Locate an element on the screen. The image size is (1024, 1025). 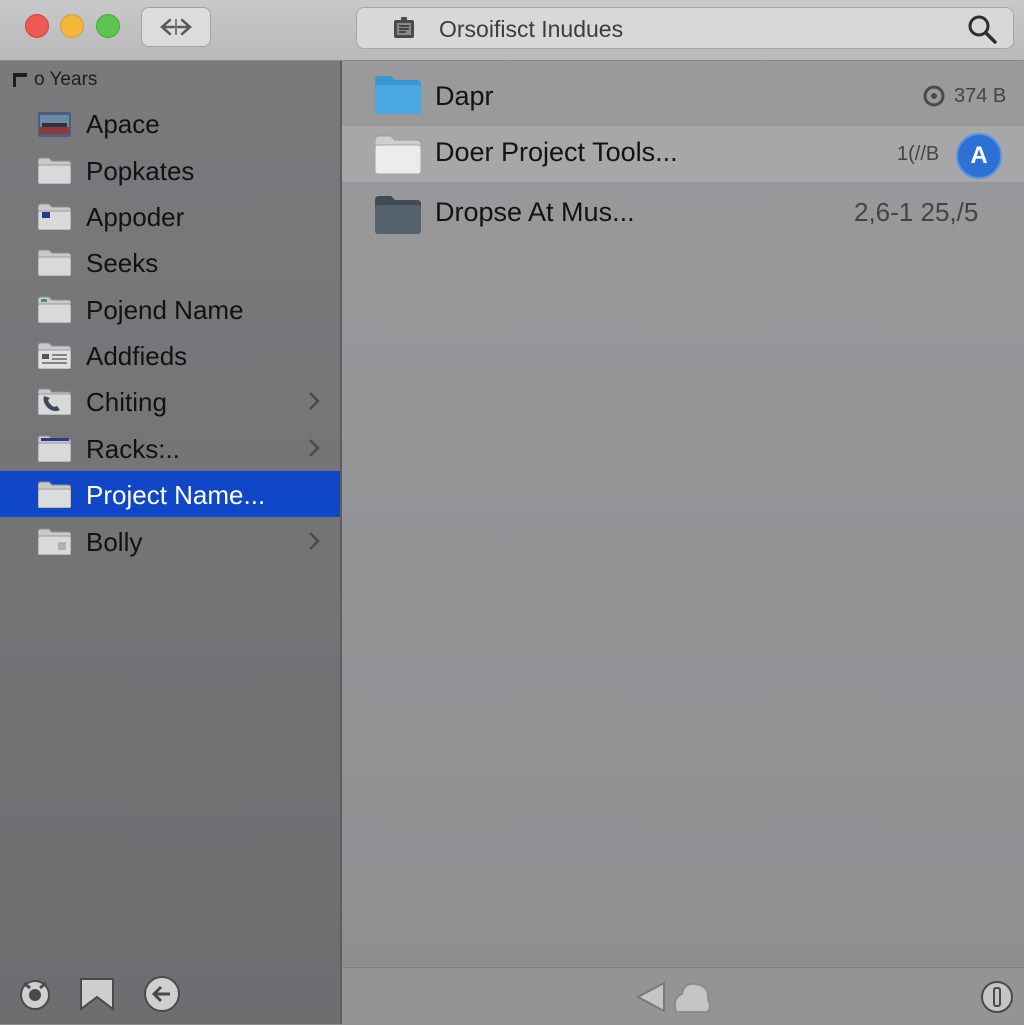
status-bar is located at coordinates (683, 996).